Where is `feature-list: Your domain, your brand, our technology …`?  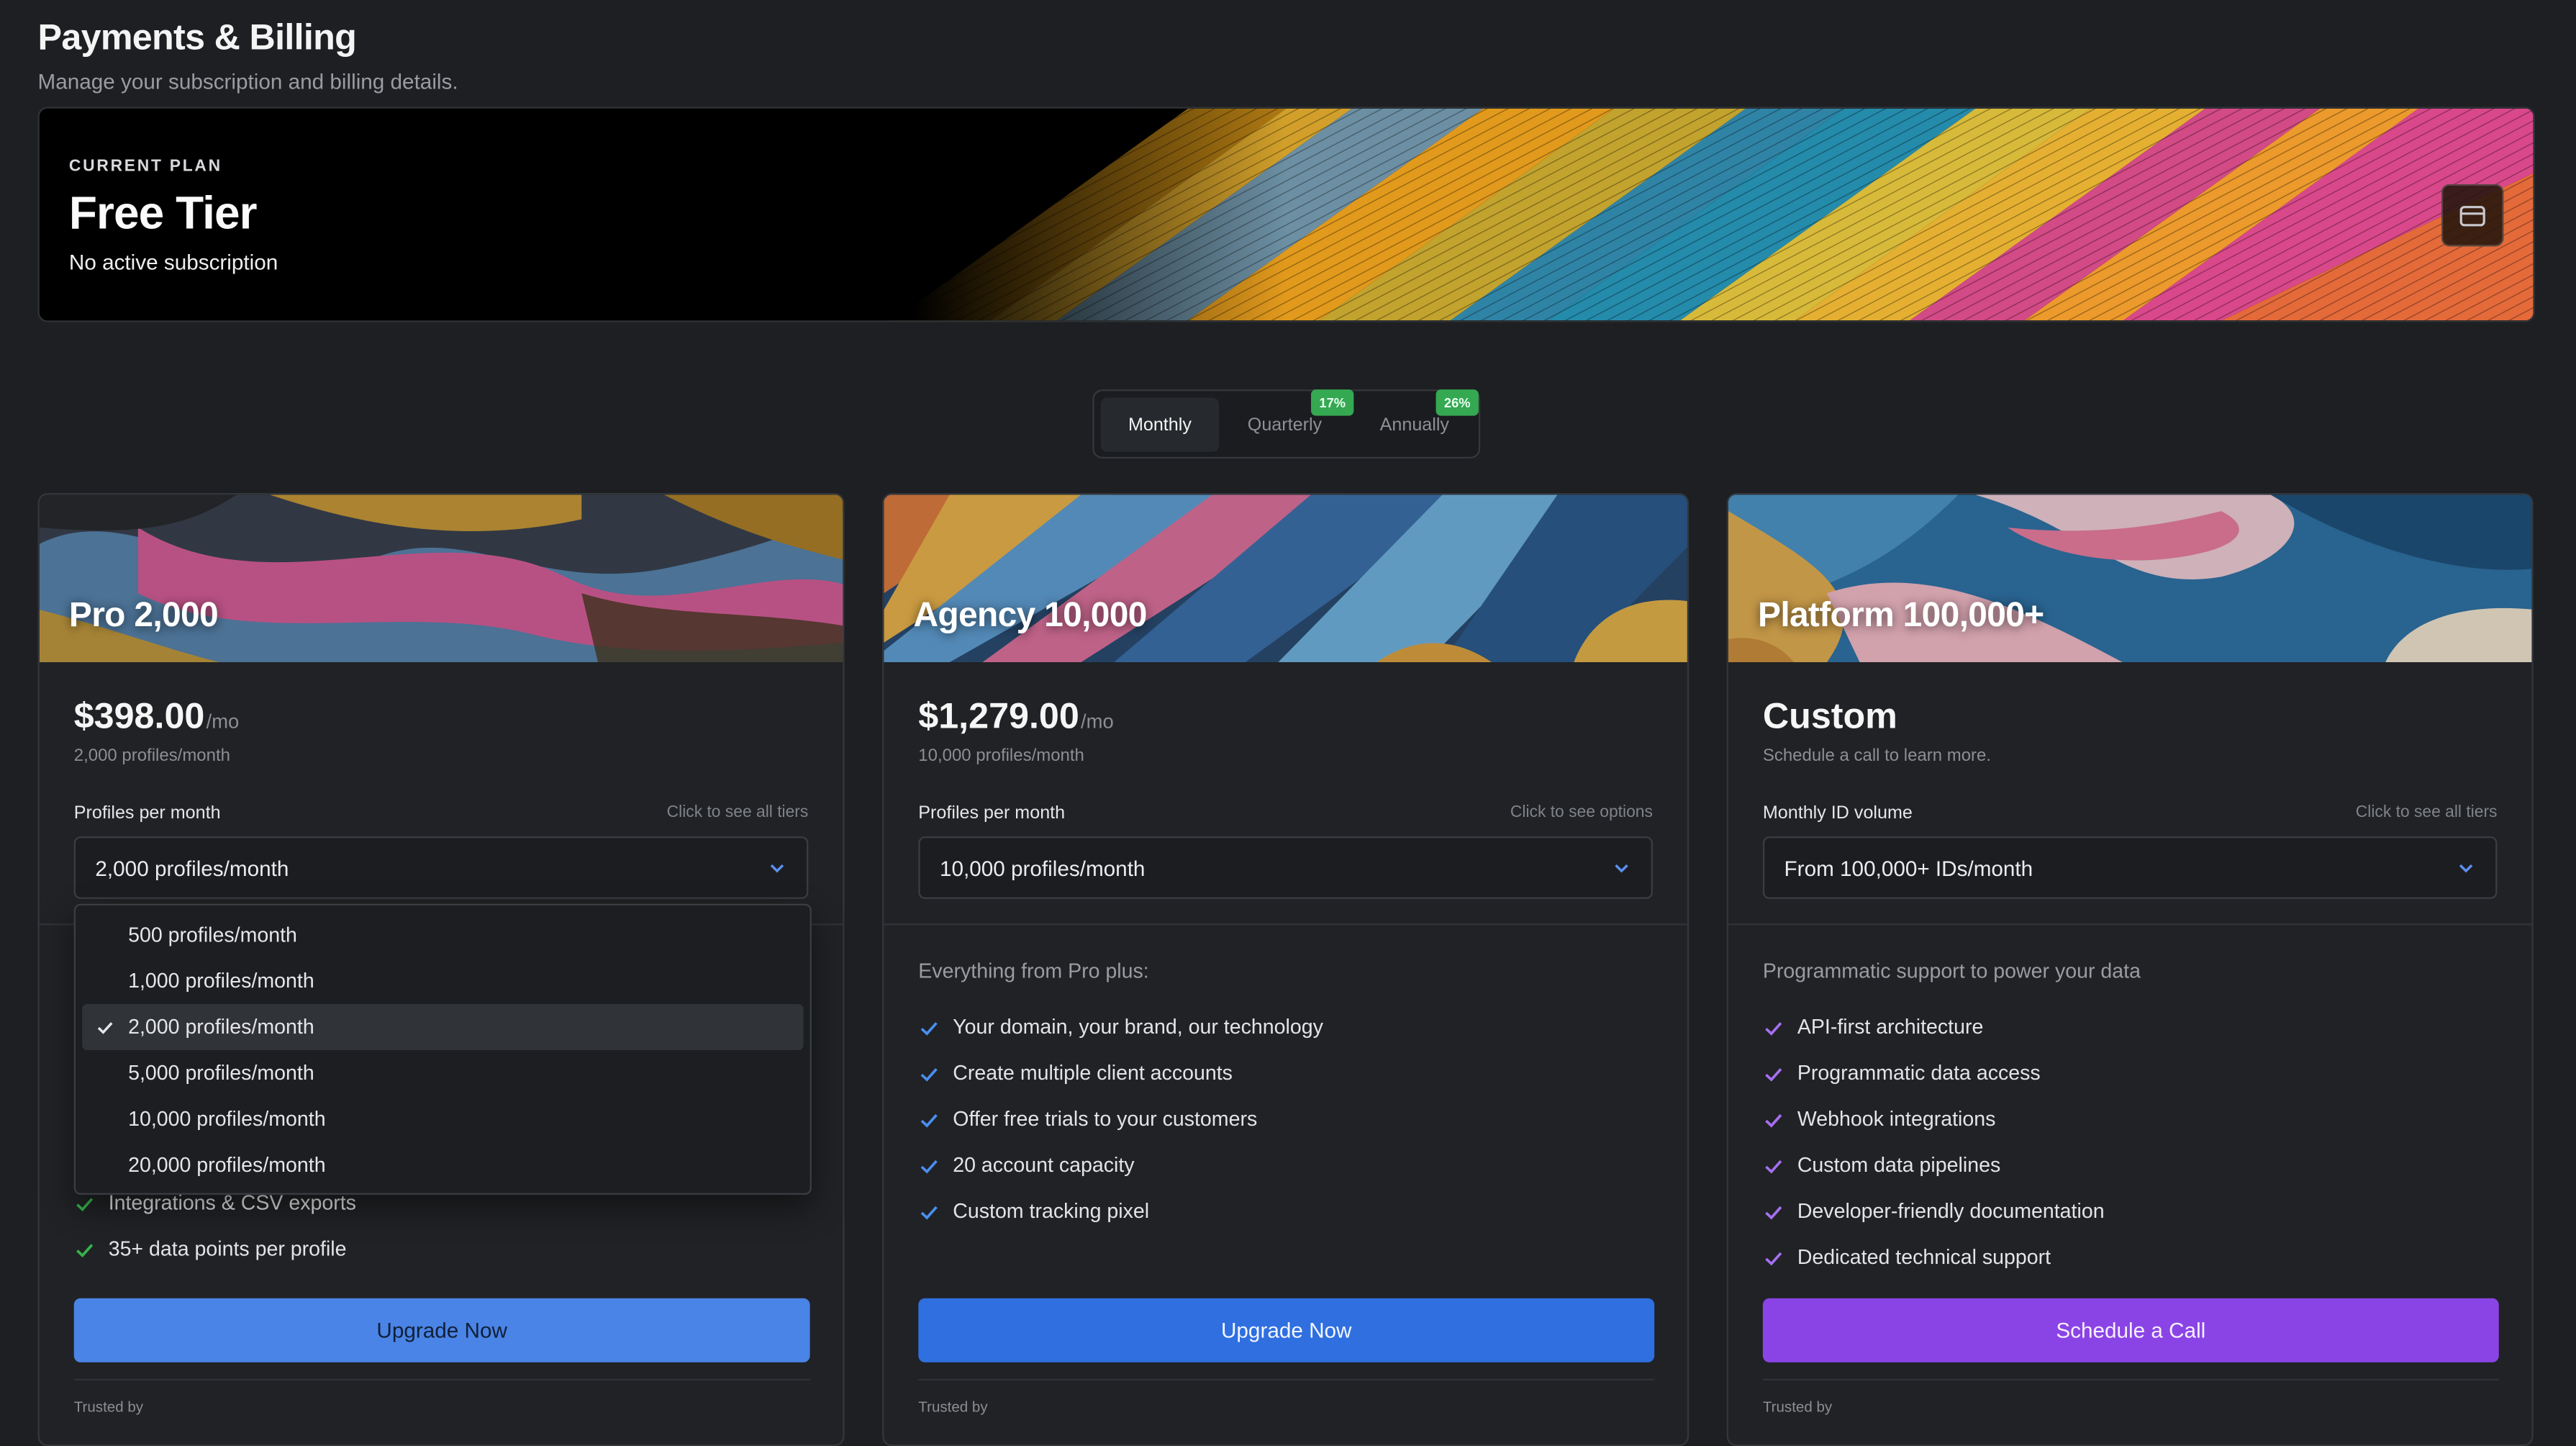
feature-list: Your domain, your brand, our technology … is located at coordinates (1120, 1119).